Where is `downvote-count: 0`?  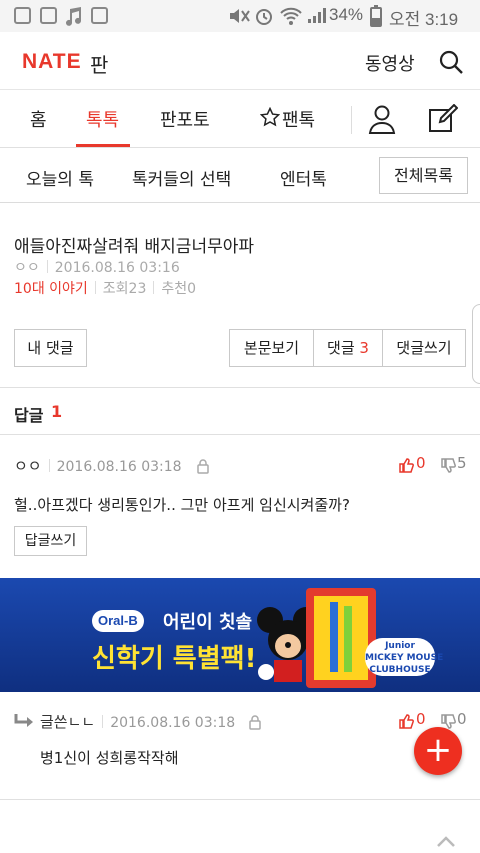 downvote-count: 0 is located at coordinates (462, 719).